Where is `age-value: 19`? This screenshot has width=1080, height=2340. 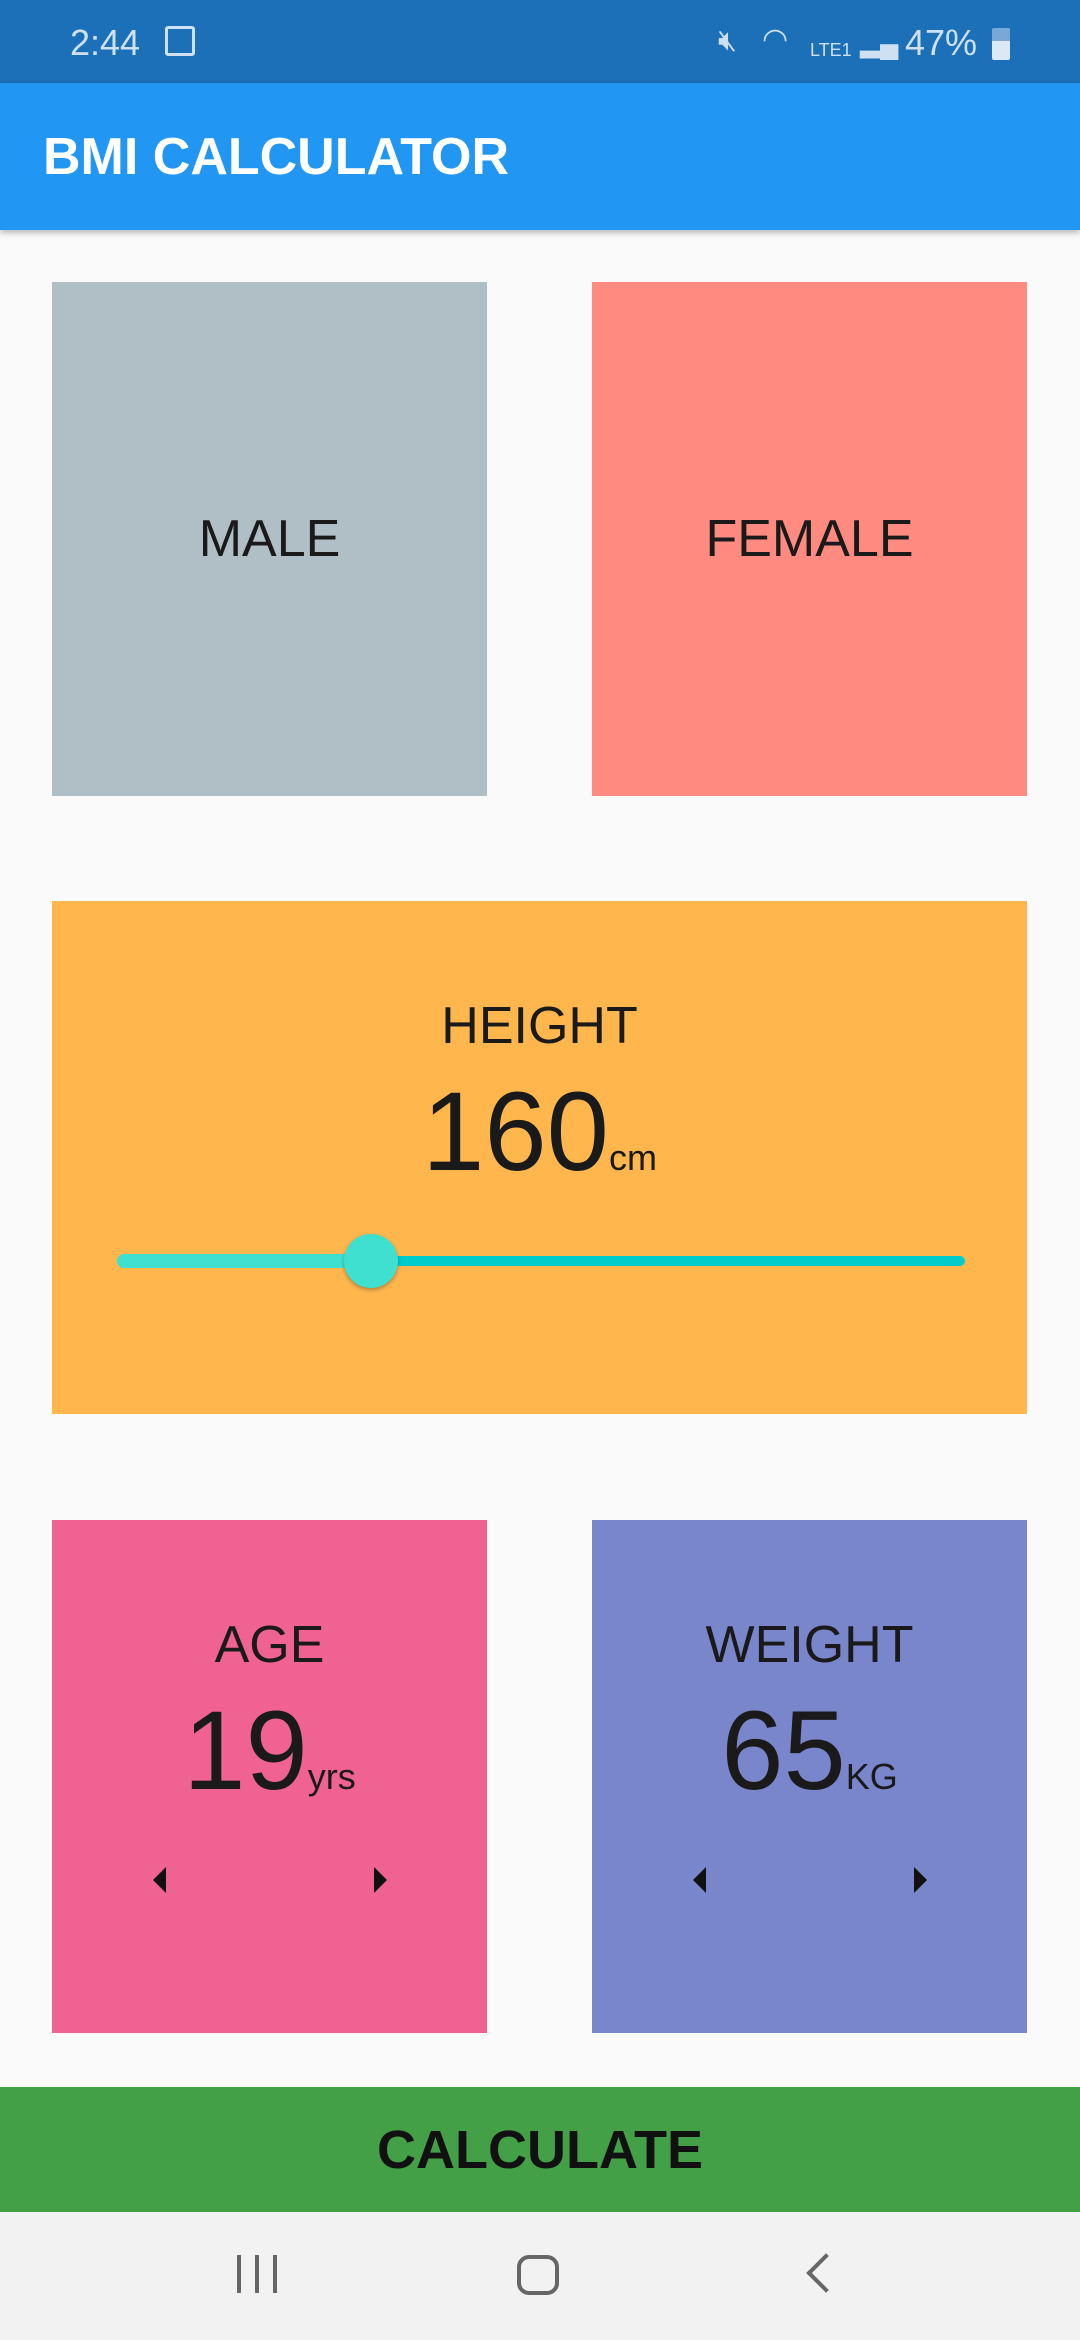
age-value: 19 is located at coordinates (245, 1750).